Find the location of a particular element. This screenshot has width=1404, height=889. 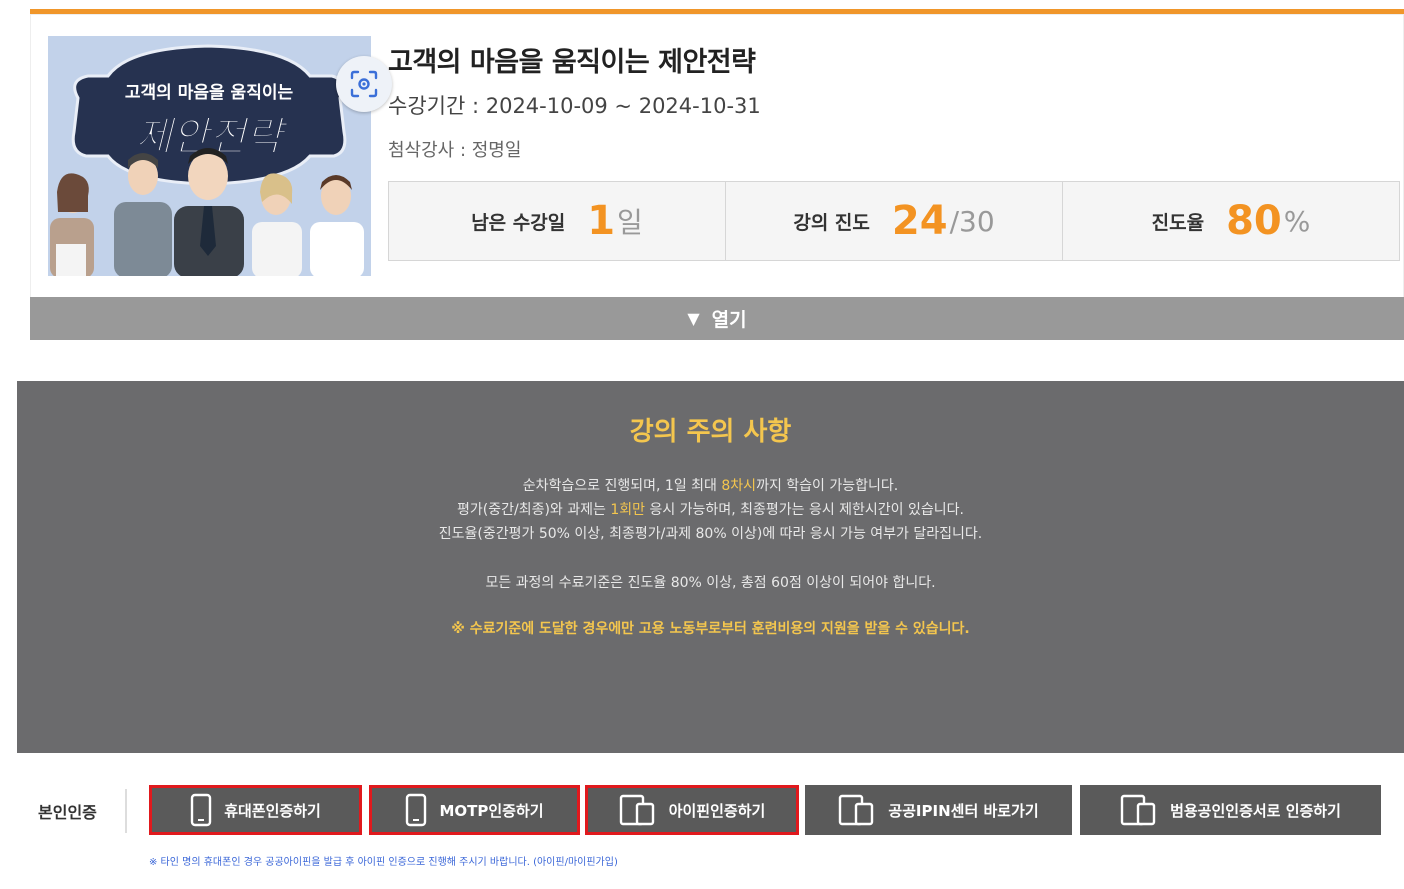

course-stats: 남은 수강일 1 일 강의 진도 24 /30 진도율 80 % is located at coordinates (894, 221).